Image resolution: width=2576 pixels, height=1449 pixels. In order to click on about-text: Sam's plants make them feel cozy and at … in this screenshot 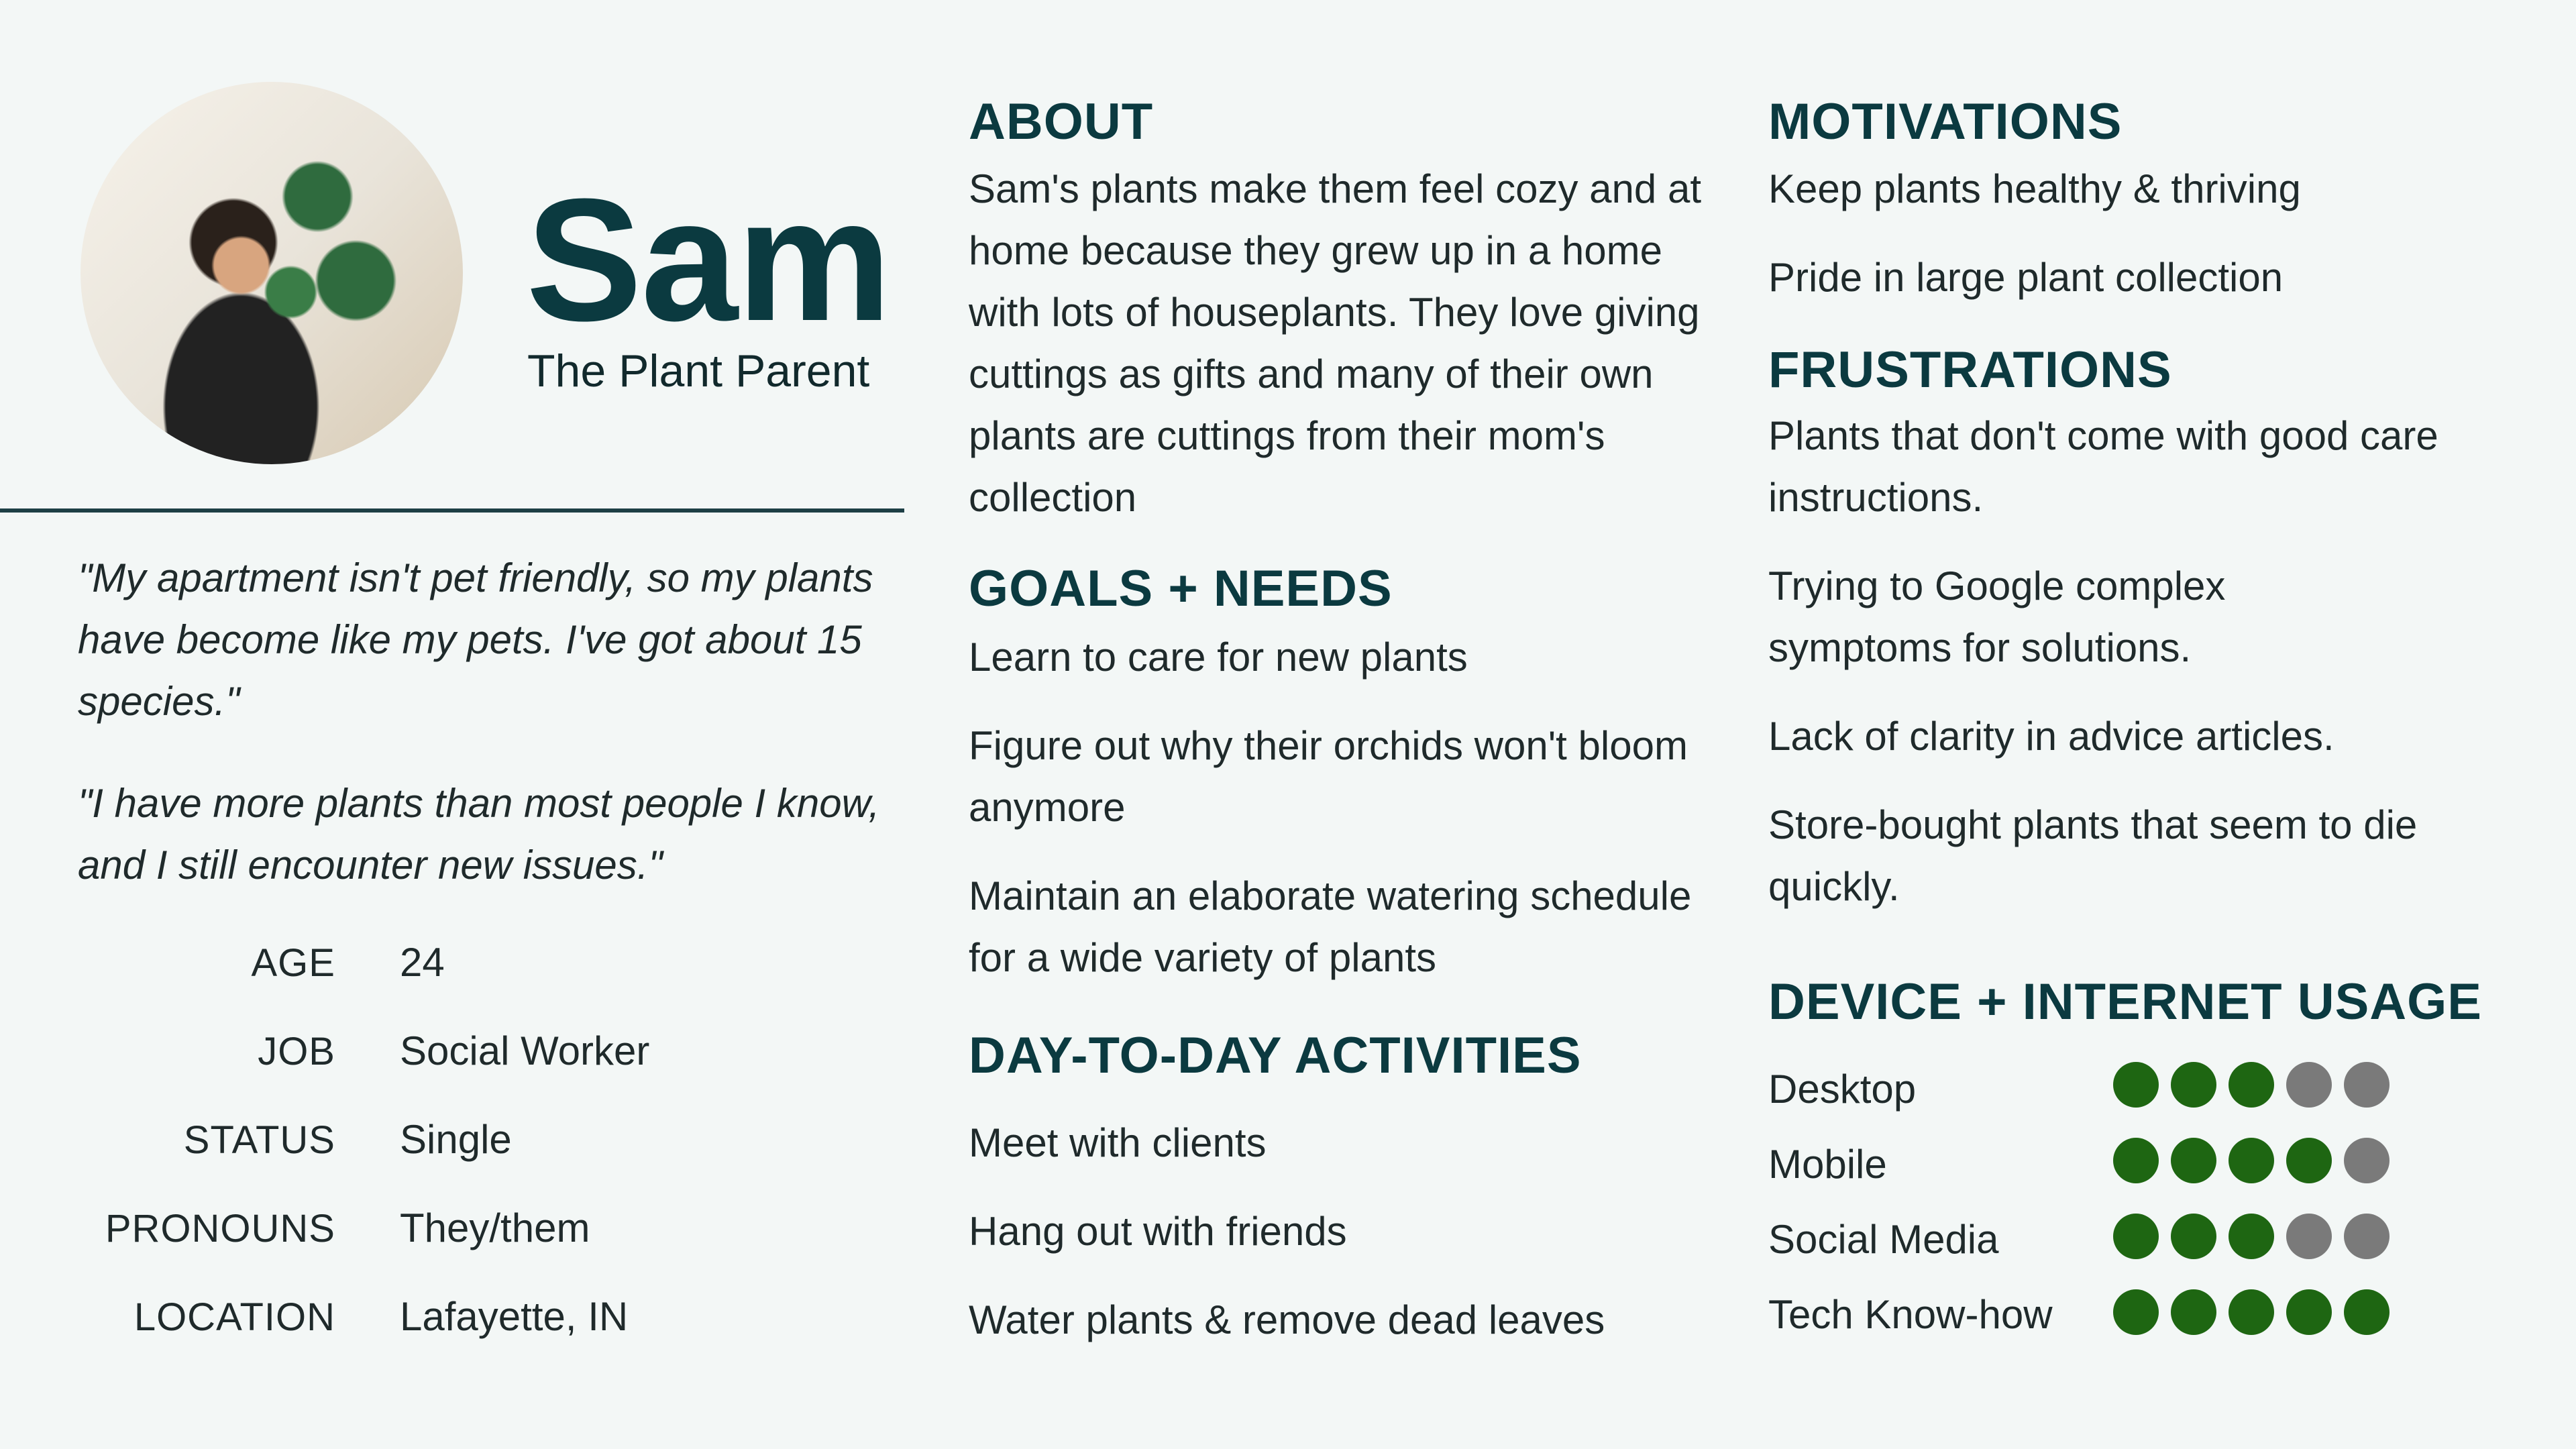, I will do `click(1335, 343)`.